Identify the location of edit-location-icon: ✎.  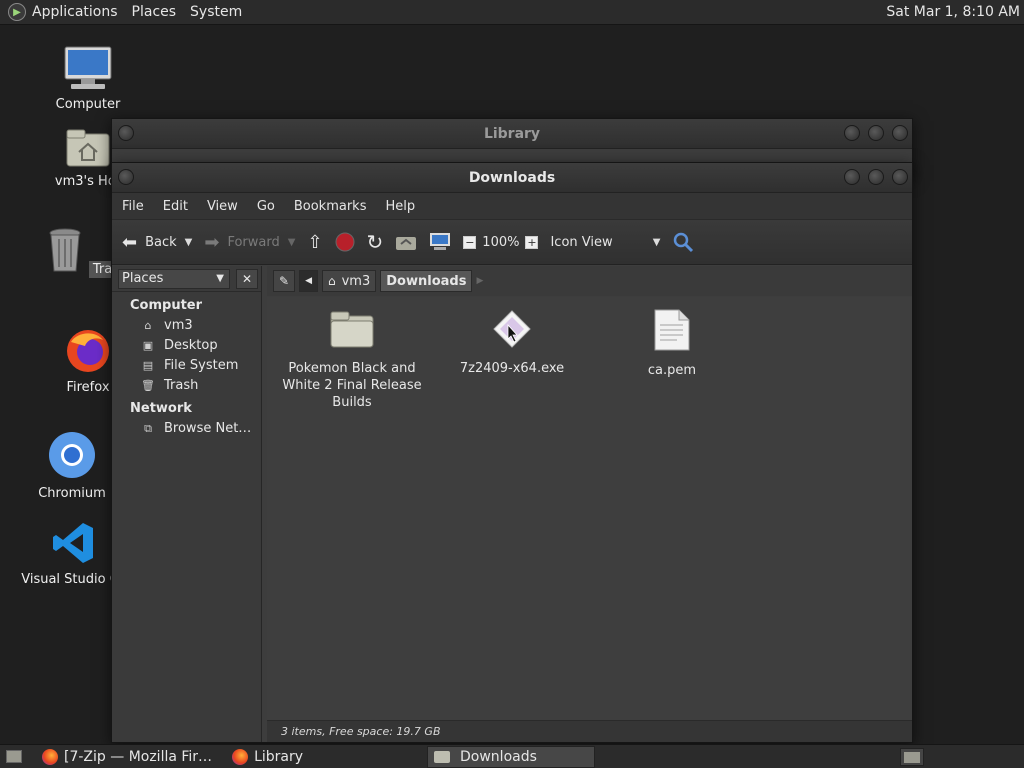
(284, 281).